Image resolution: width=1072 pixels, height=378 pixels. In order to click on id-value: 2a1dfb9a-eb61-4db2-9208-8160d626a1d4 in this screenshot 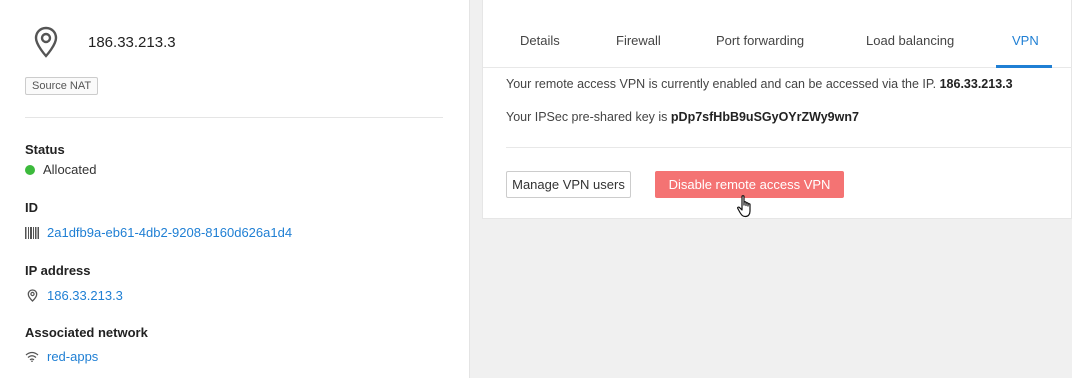, I will do `click(158, 232)`.